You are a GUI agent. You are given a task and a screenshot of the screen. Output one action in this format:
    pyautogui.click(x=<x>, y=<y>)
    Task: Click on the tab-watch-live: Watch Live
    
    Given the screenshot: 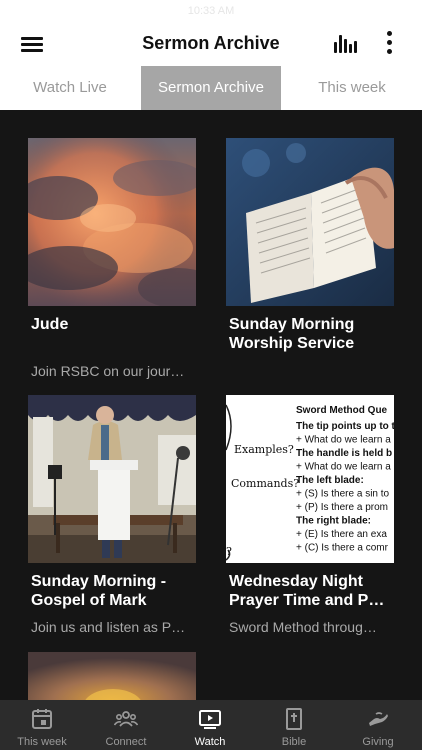 What is the action you would take?
    pyautogui.click(x=70, y=88)
    